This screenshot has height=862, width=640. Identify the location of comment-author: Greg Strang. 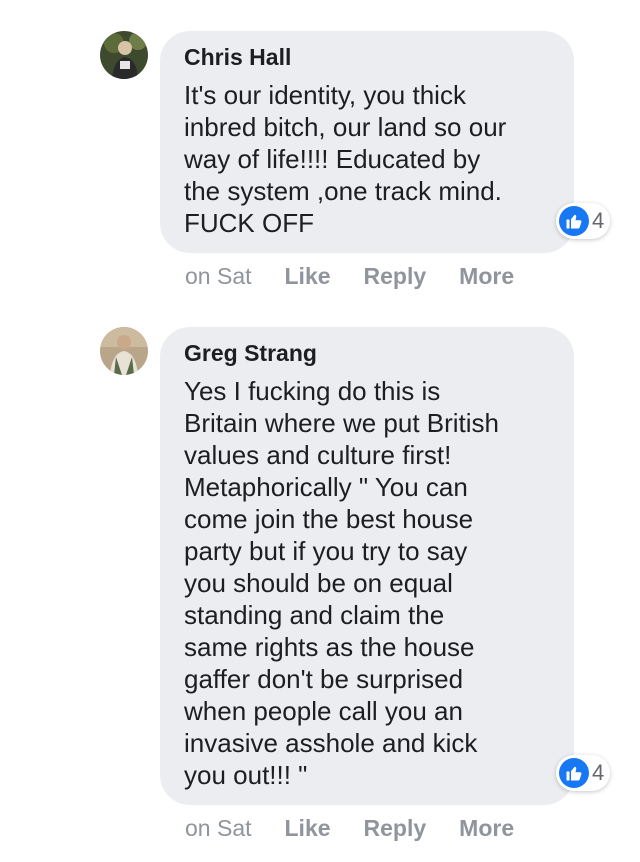
(367, 353).